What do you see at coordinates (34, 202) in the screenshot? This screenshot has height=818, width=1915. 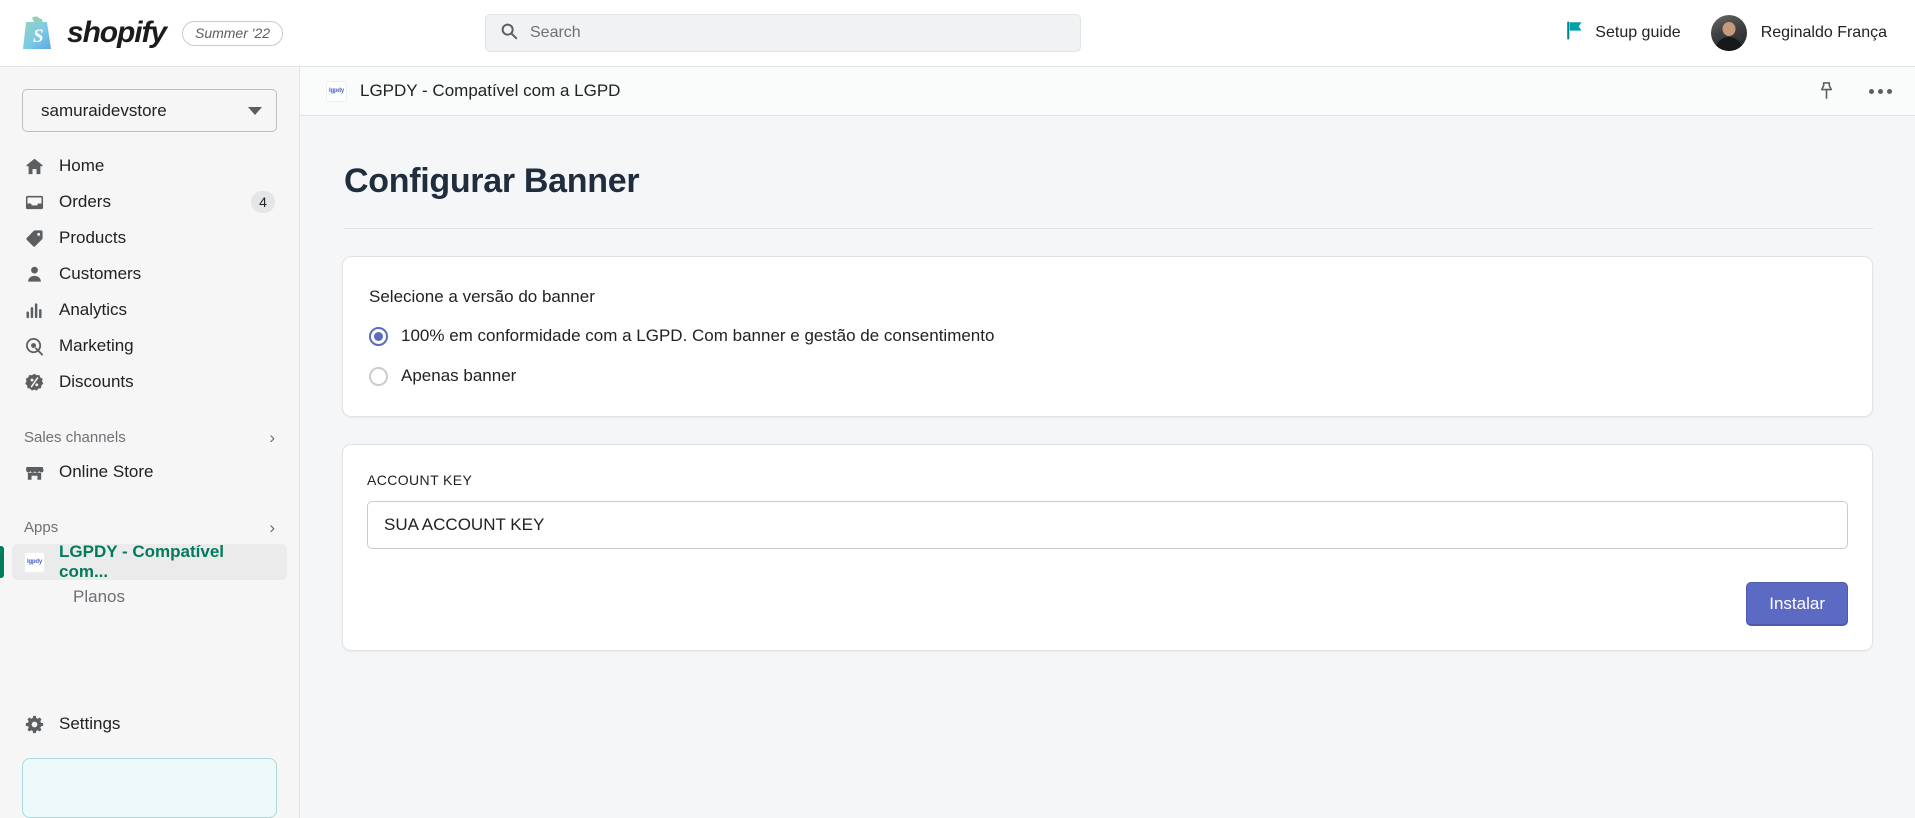 I see `orders-icon` at bounding box center [34, 202].